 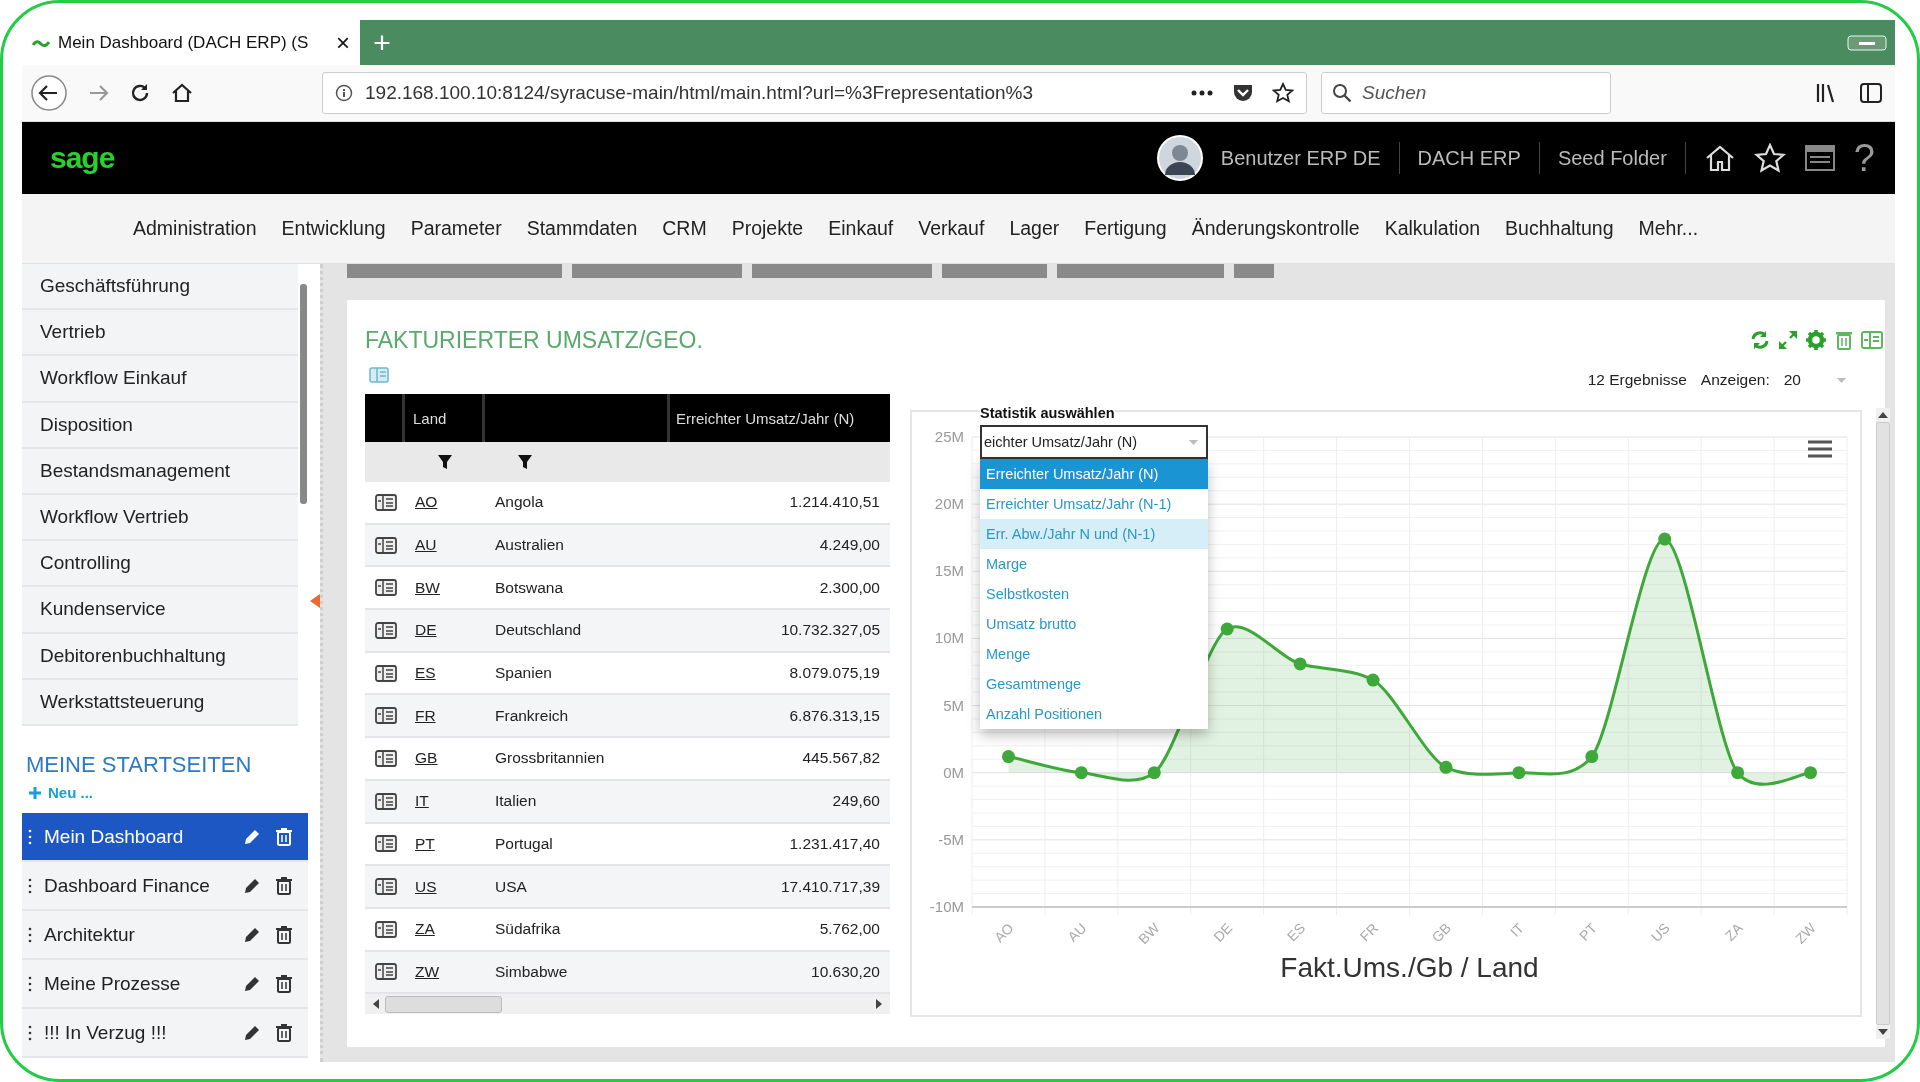 What do you see at coordinates (160, 425) in the screenshot?
I see `sidebar-item: Disposition` at bounding box center [160, 425].